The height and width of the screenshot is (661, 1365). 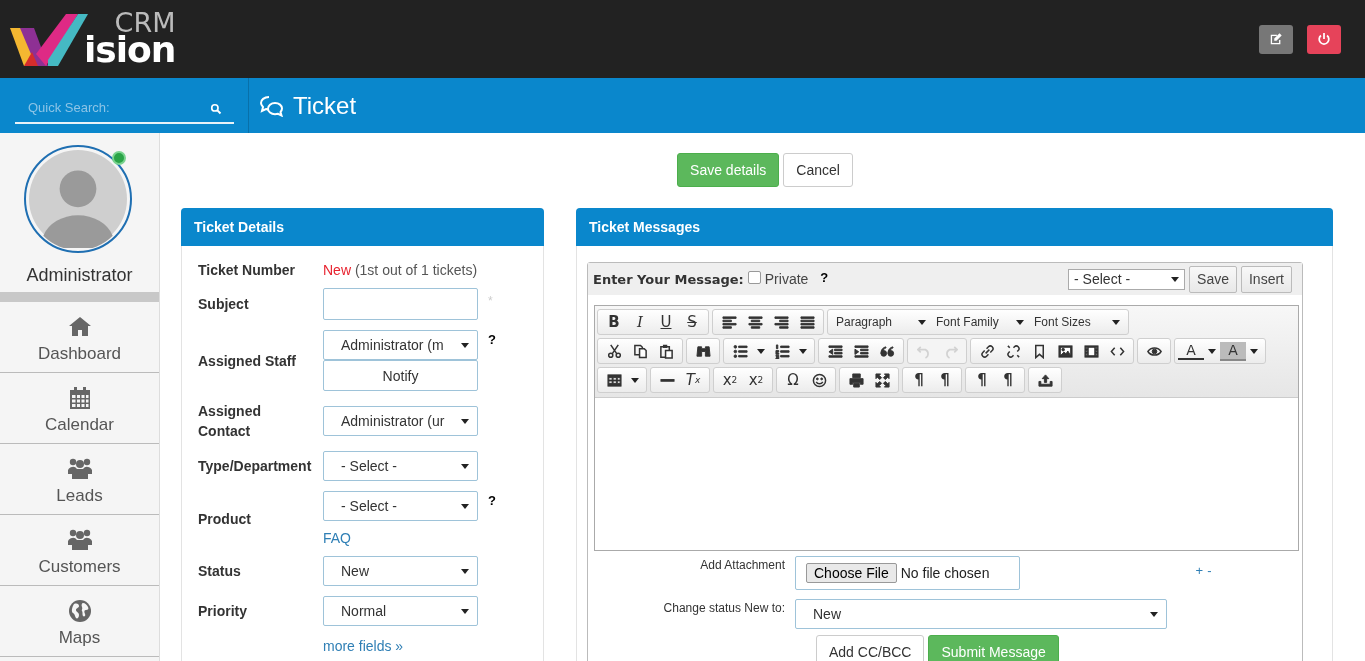 What do you see at coordinates (987, 351) in the screenshot?
I see `link-icon` at bounding box center [987, 351].